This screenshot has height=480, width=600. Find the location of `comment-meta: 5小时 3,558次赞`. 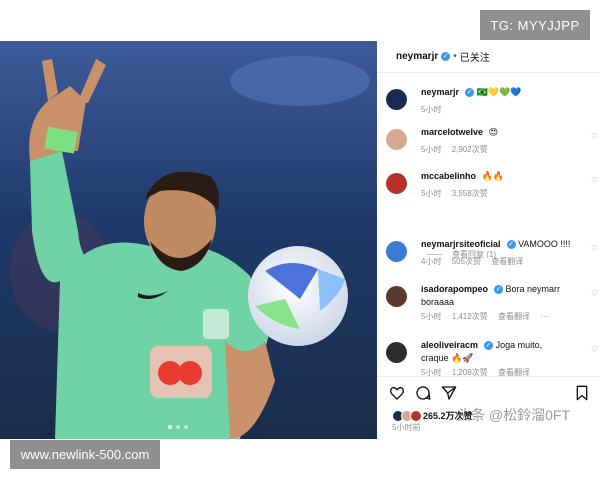

comment-meta: 5小时 3,558次赞 is located at coordinates (458, 193).